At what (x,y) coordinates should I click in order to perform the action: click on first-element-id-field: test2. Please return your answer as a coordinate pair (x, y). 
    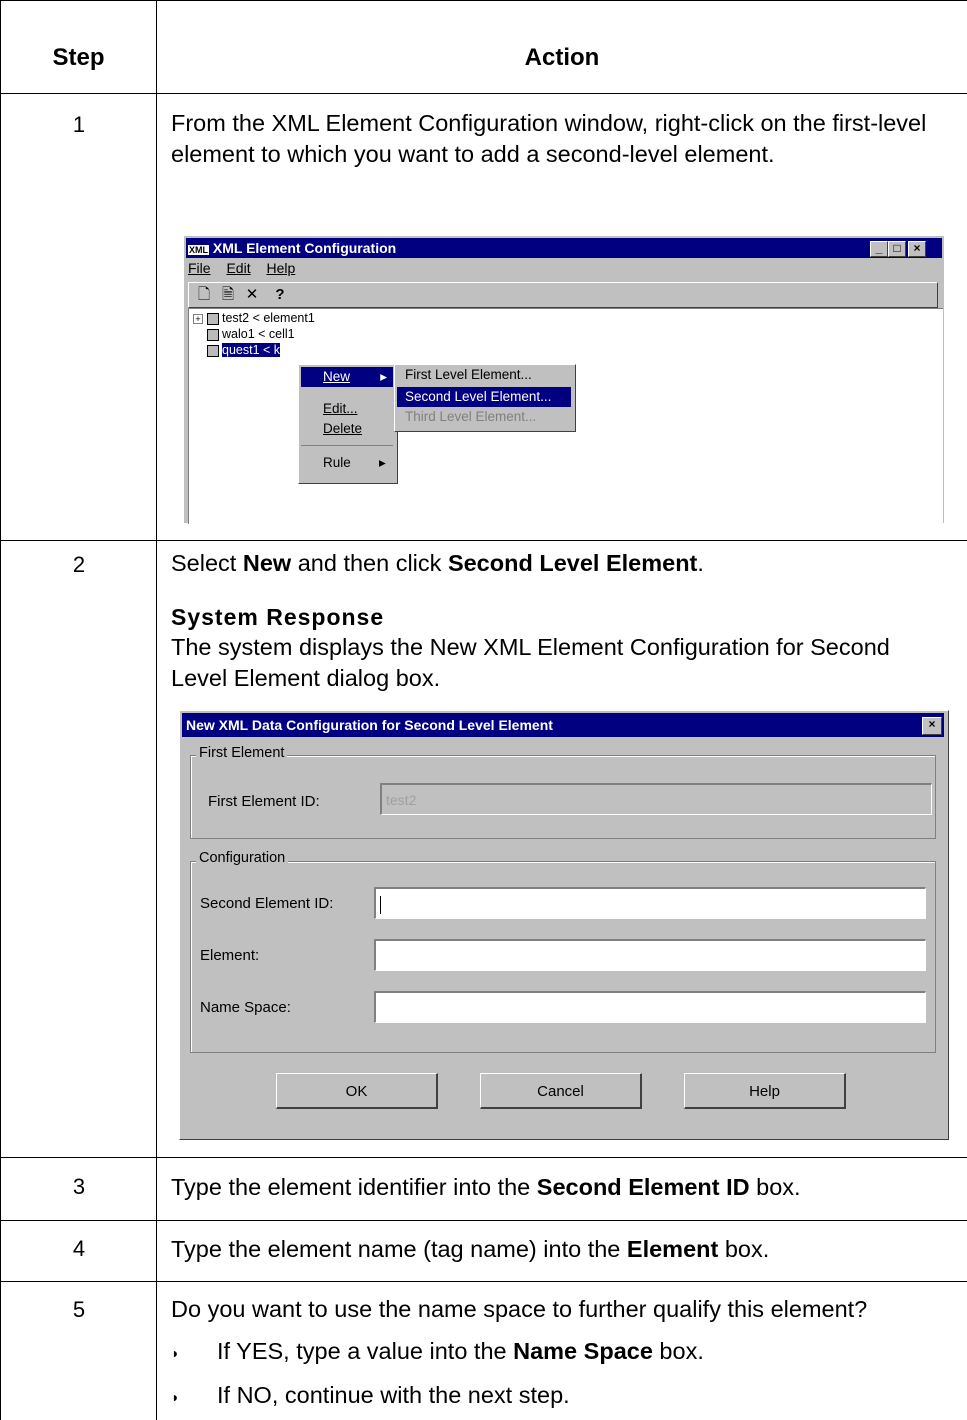
    Looking at the image, I should click on (656, 799).